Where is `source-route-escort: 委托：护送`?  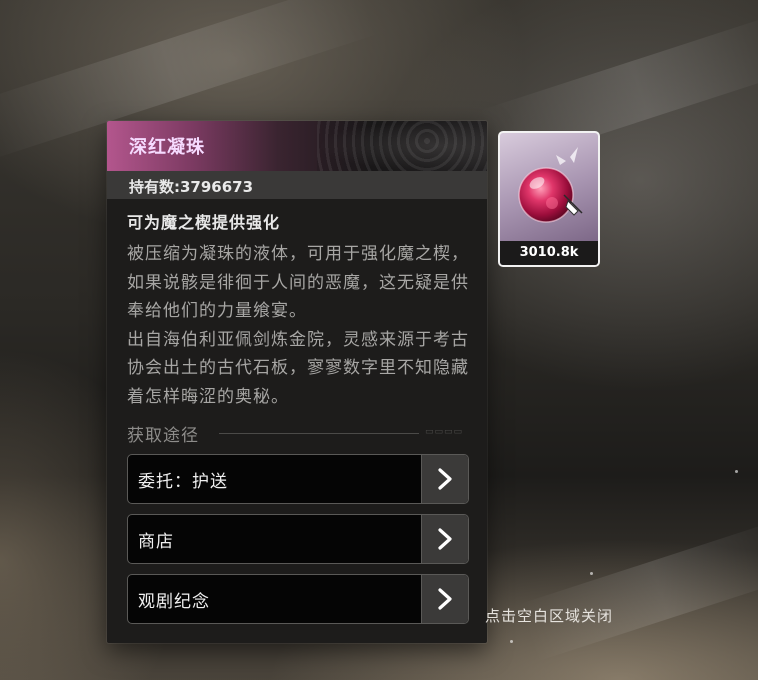
source-route-escort: 委托：护送 is located at coordinates (298, 479).